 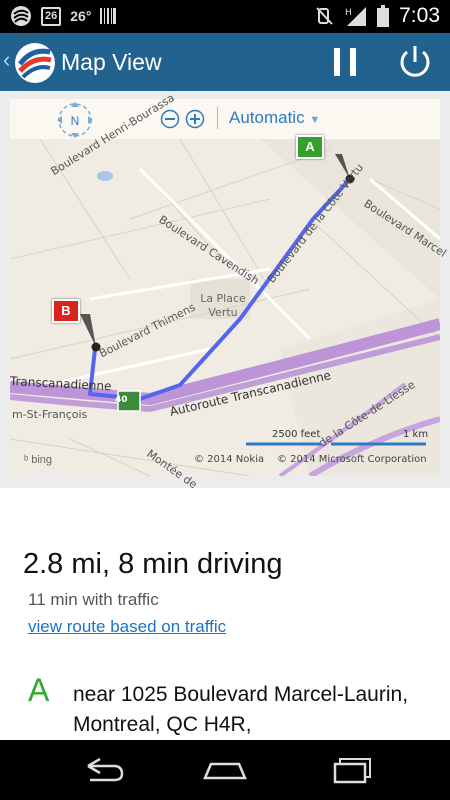 I want to click on scale-km-label: 1 km, so click(x=416, y=434).